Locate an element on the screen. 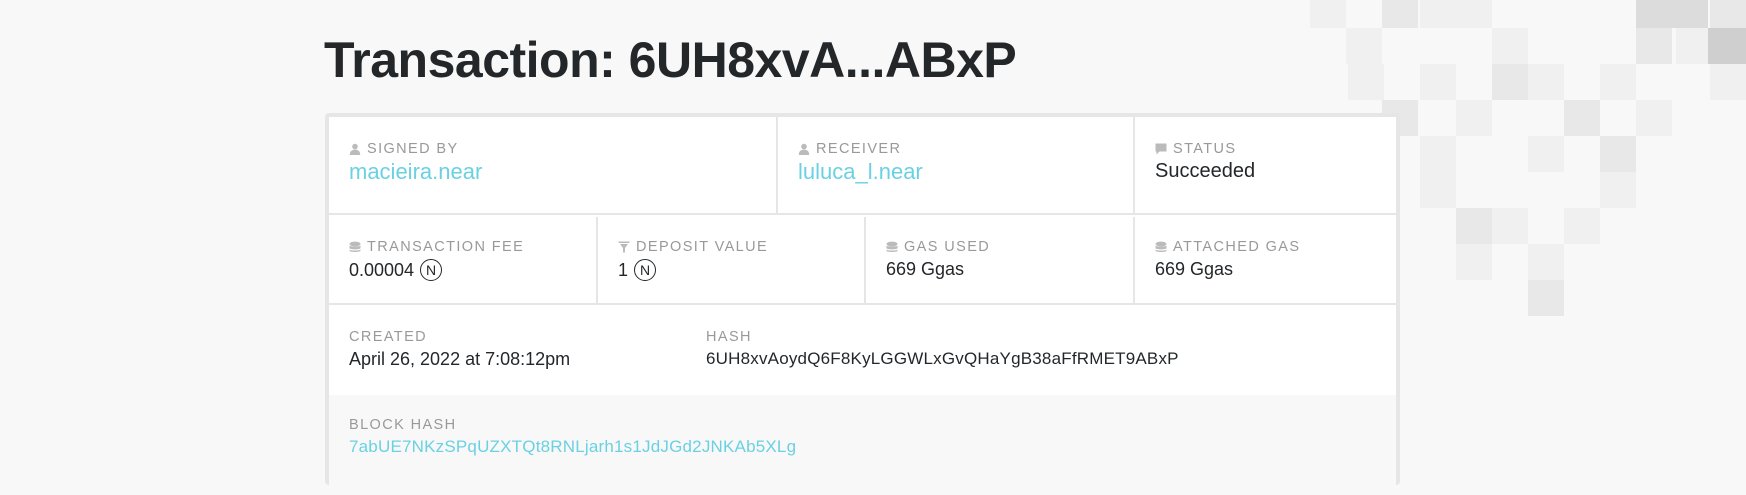 The width and height of the screenshot is (1746, 495). status-cell: STATUS Succeeded is located at coordinates (1265, 165).